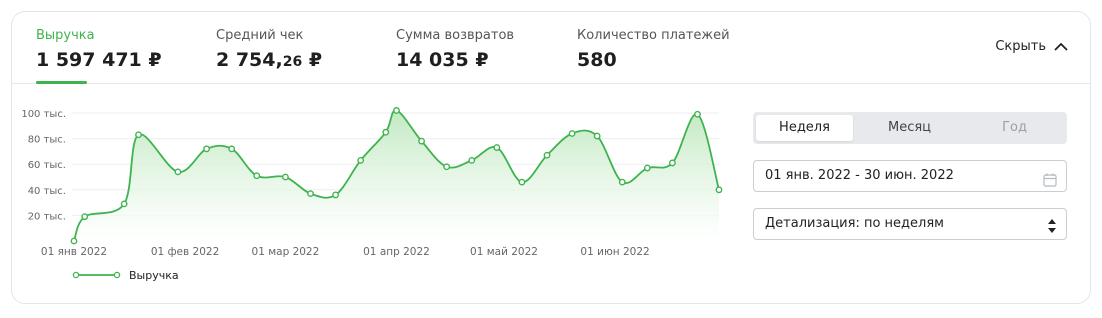  Describe the element at coordinates (47, 140) in the screenshot. I see `y-tick-label: 80 тыс.` at that location.